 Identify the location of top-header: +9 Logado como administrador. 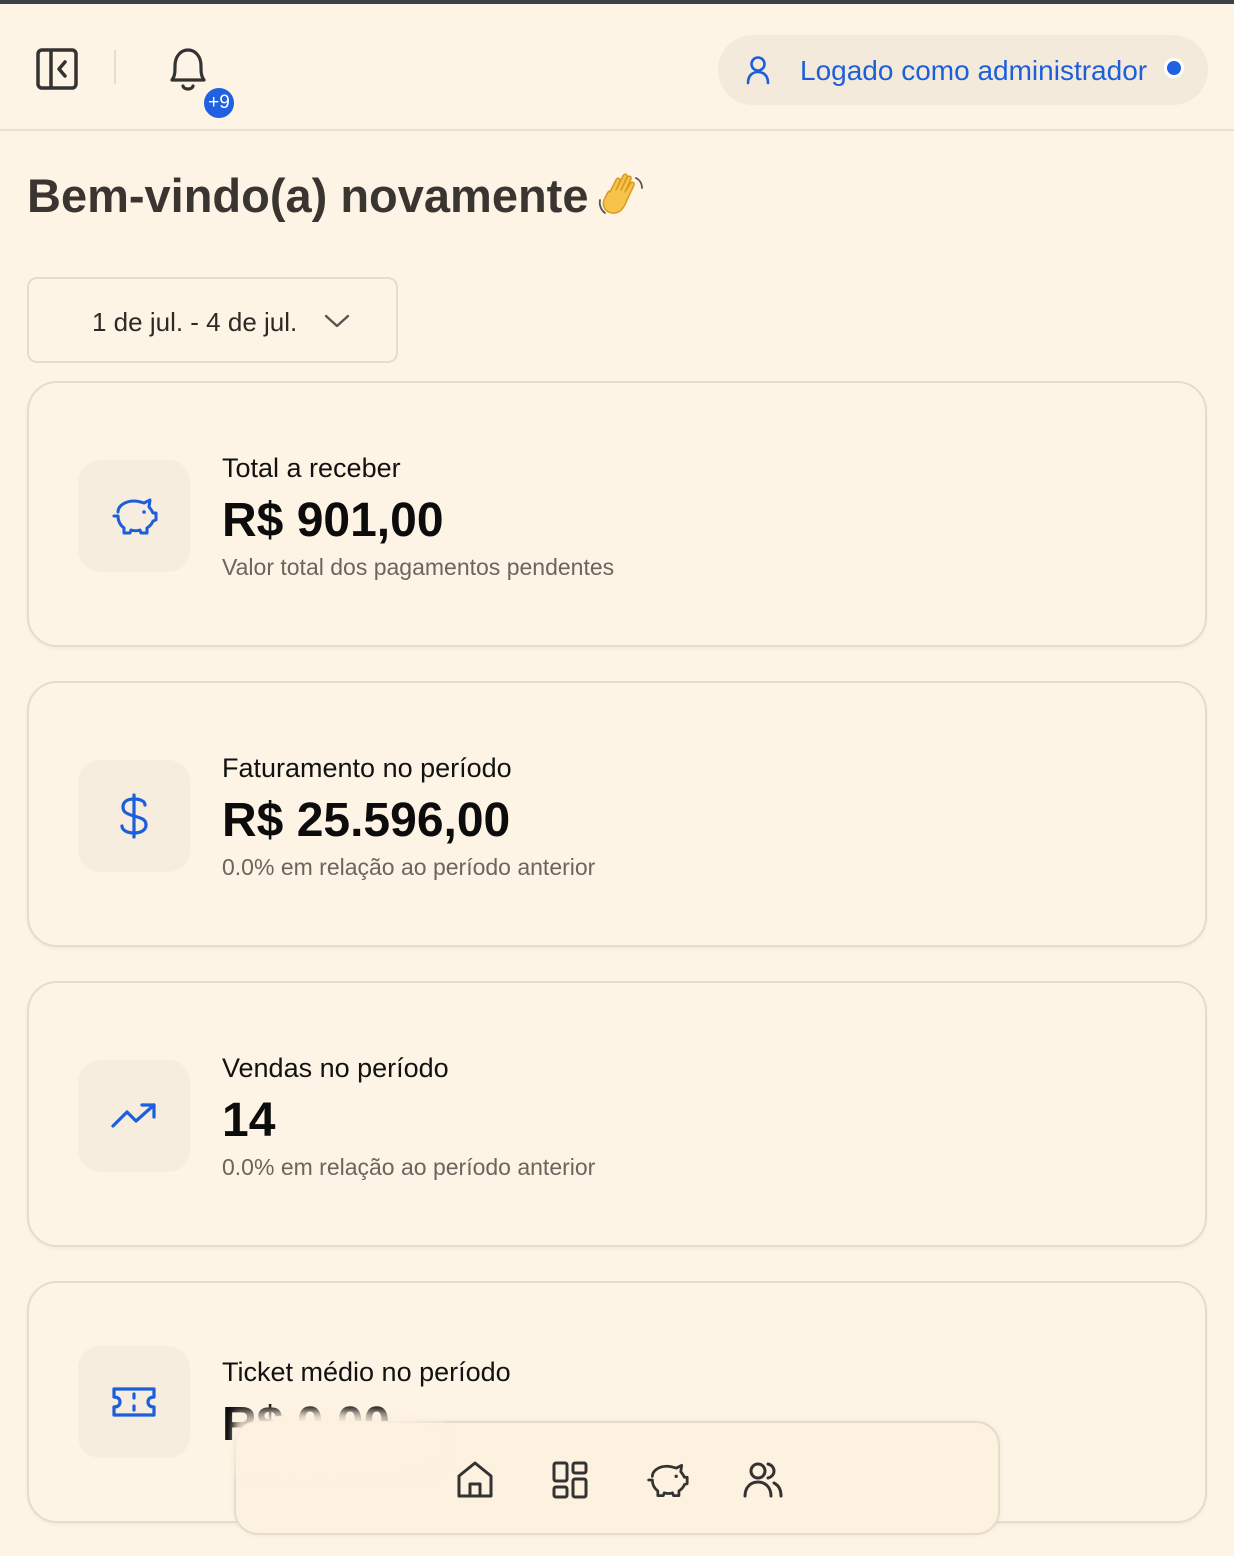
(617, 67).